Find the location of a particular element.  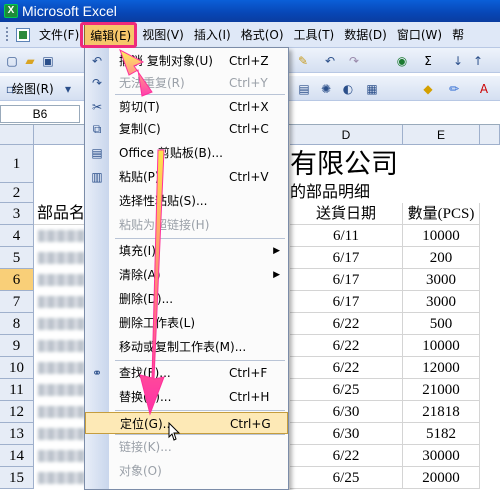

menu-item-object: 对象(O) is located at coordinates (186, 471).